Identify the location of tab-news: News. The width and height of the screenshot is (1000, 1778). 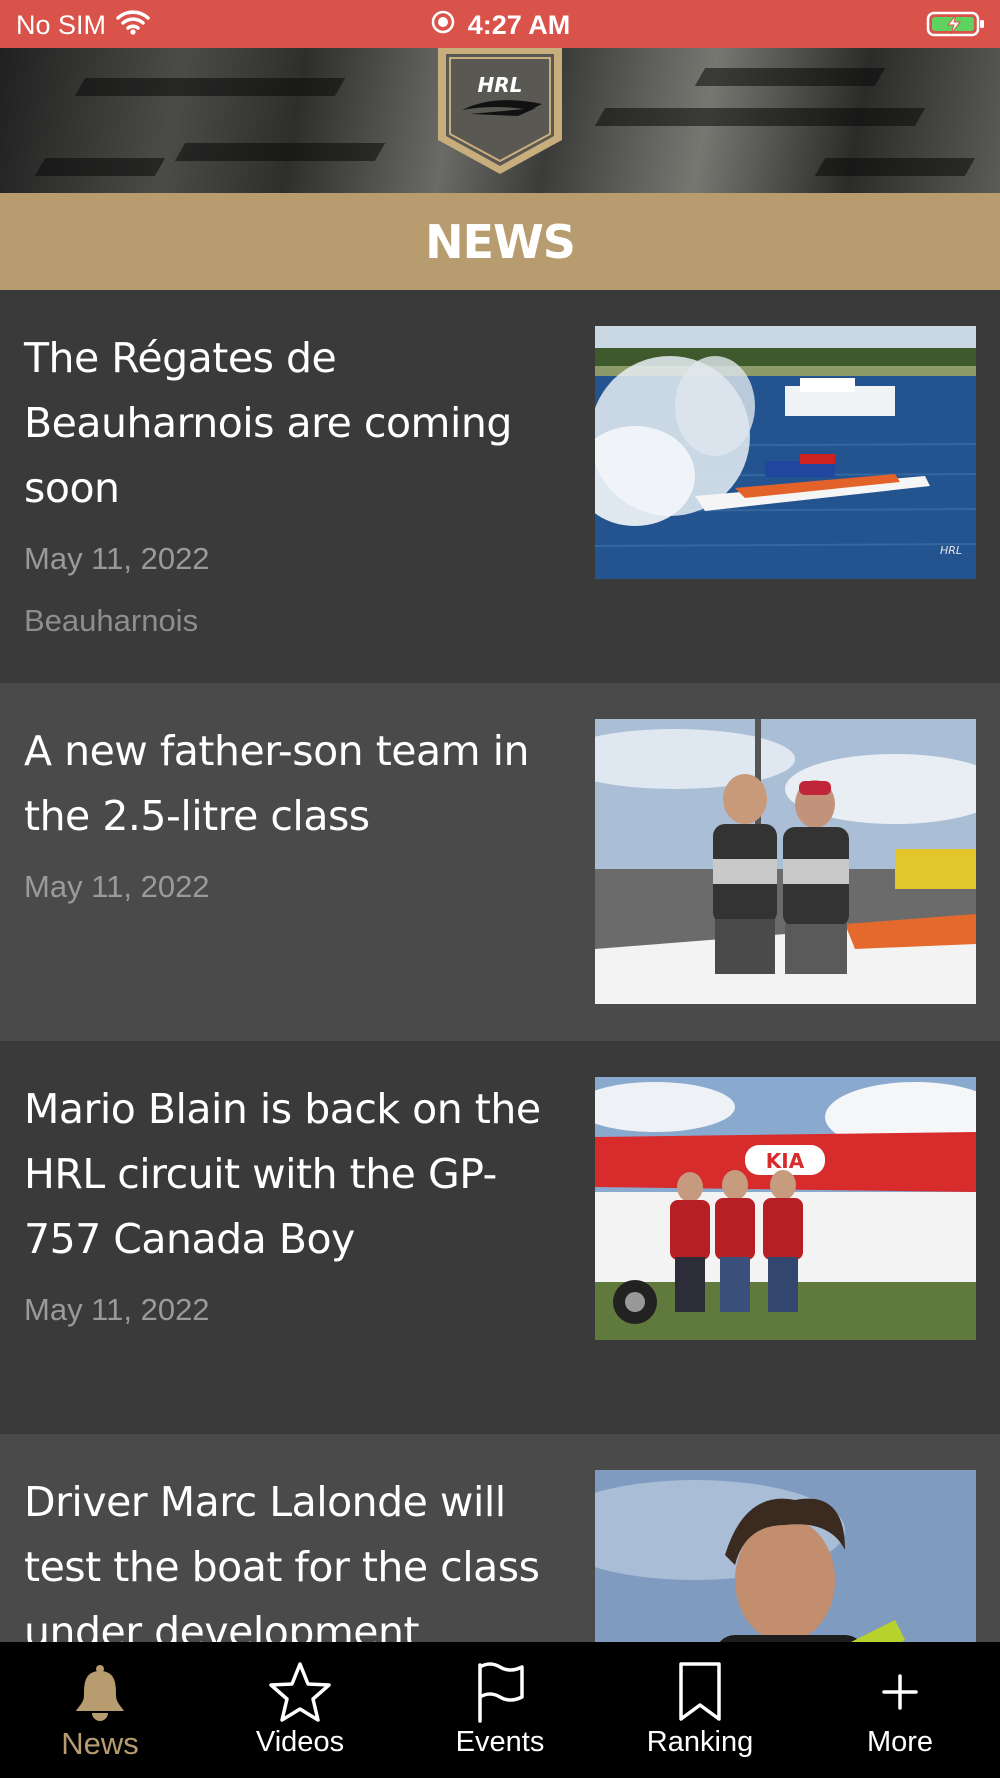
(100, 1710).